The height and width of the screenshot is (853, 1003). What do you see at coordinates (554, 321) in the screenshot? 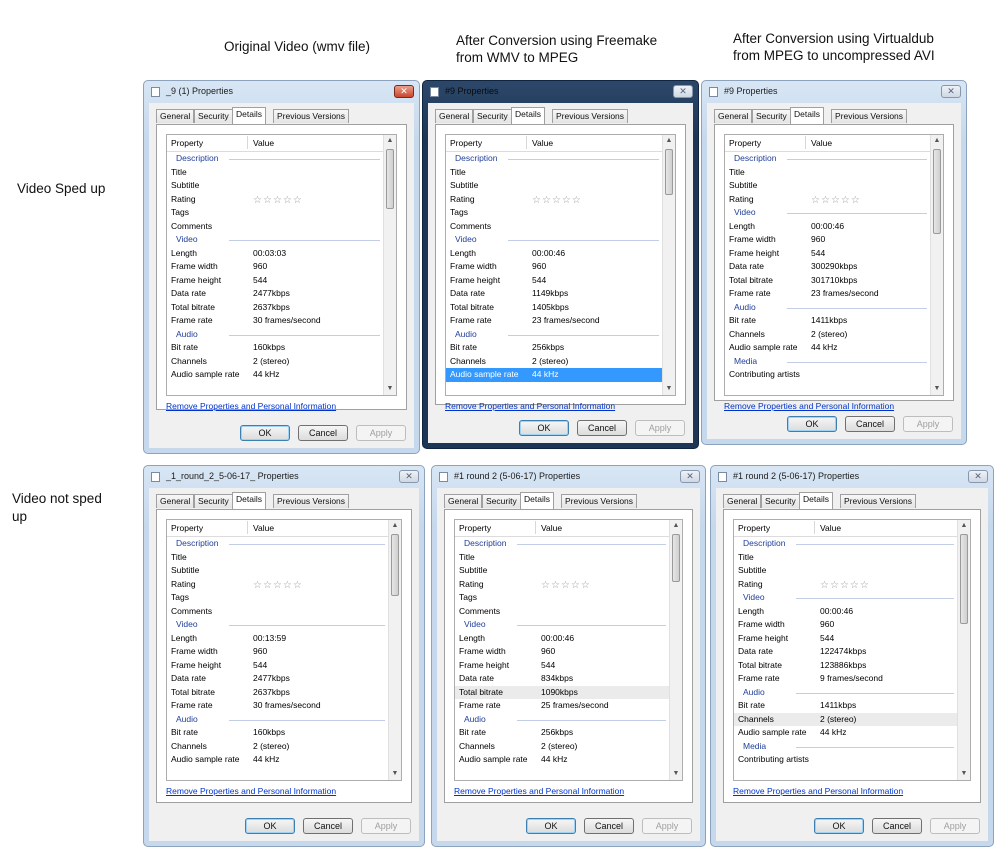
I see `property-row: Frame rate 23 frames/second` at bounding box center [554, 321].